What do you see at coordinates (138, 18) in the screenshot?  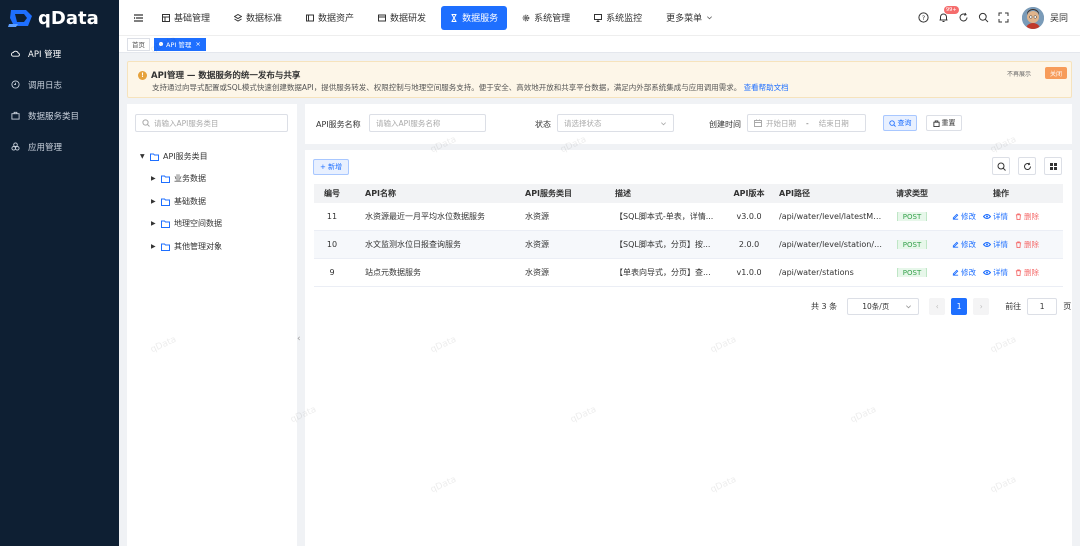 I see `hamburger-icon` at bounding box center [138, 18].